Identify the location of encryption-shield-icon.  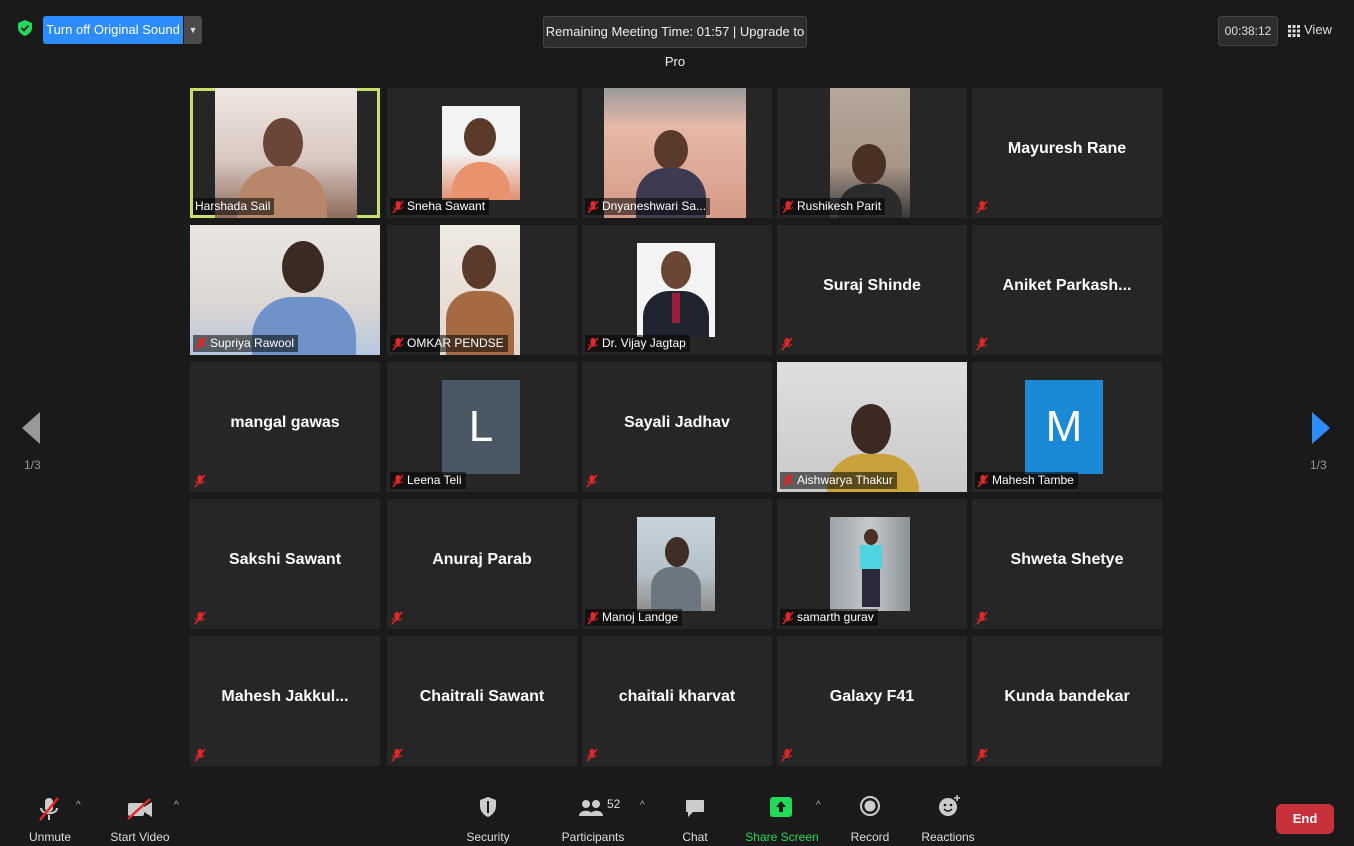
(25, 28).